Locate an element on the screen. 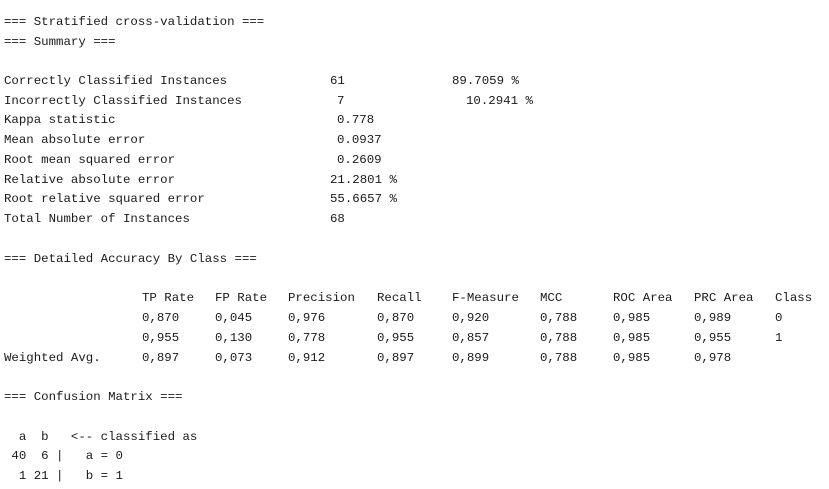 Image resolution: width=829 pixels, height=489 pixels. weighted-avg-label: Weighted Avg. is located at coordinates (52, 358).